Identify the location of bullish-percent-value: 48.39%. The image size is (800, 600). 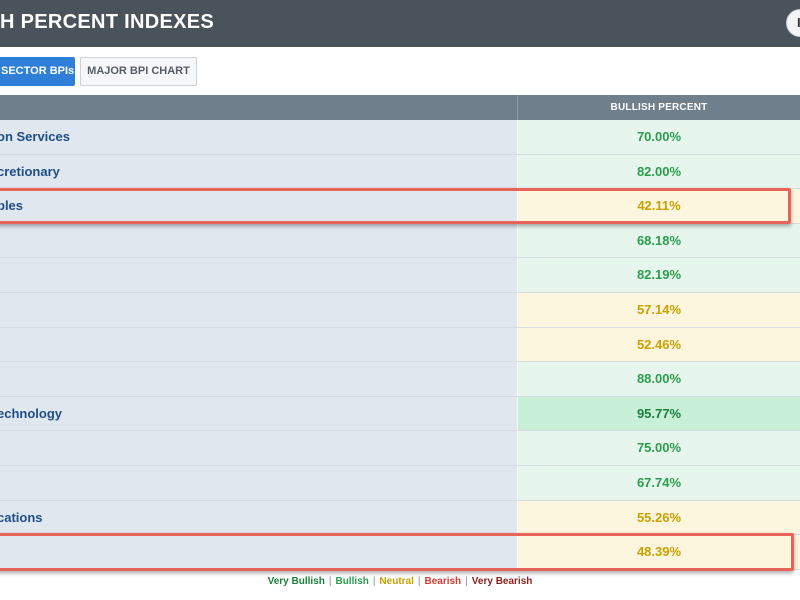
(659, 552).